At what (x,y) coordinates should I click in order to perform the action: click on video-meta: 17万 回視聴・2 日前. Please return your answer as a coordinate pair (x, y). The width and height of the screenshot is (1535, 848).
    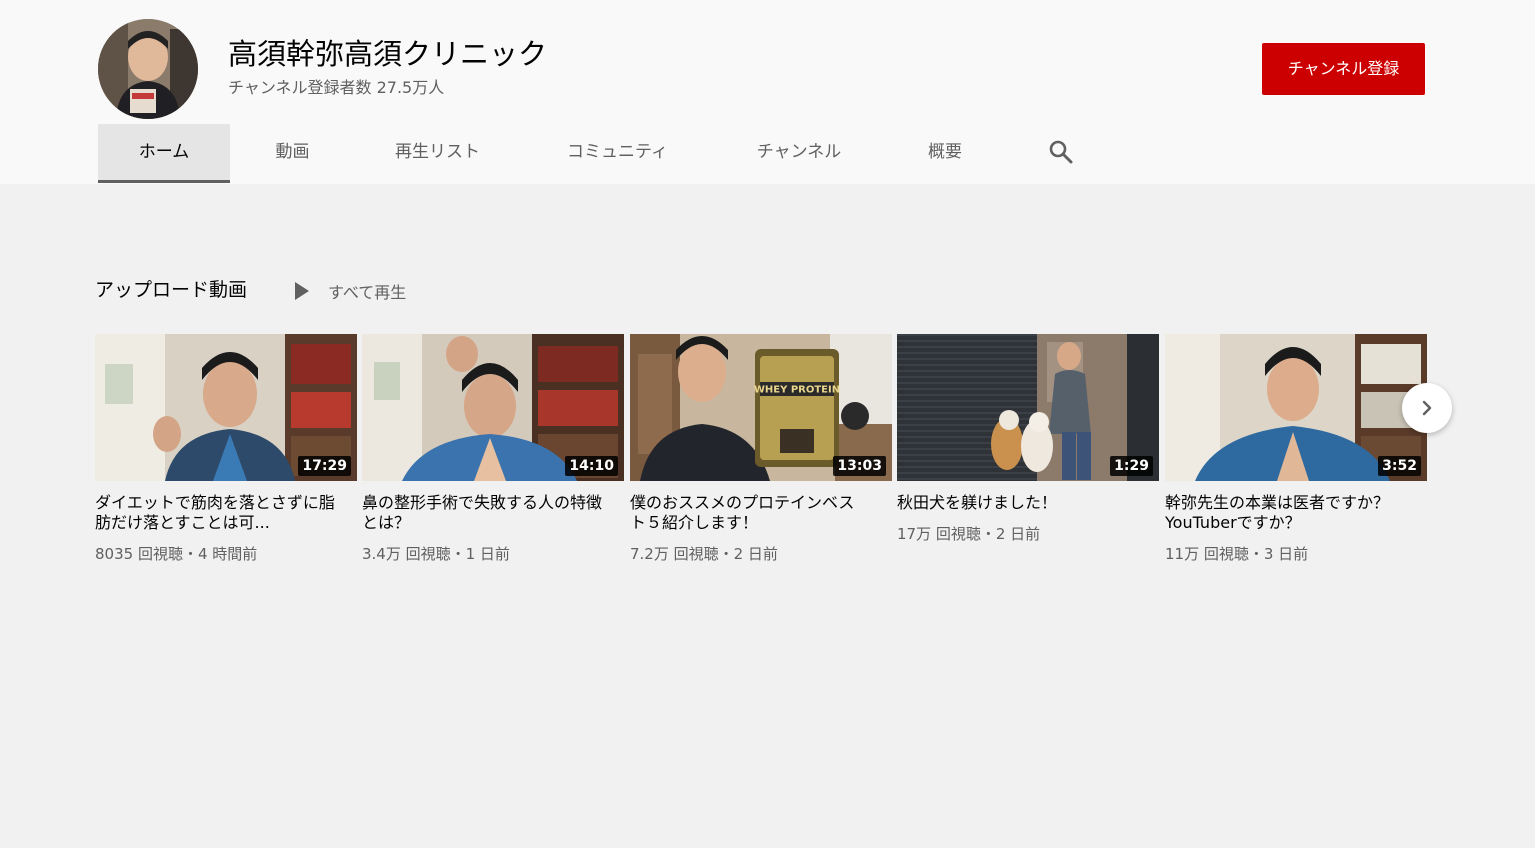
    Looking at the image, I should click on (969, 534).